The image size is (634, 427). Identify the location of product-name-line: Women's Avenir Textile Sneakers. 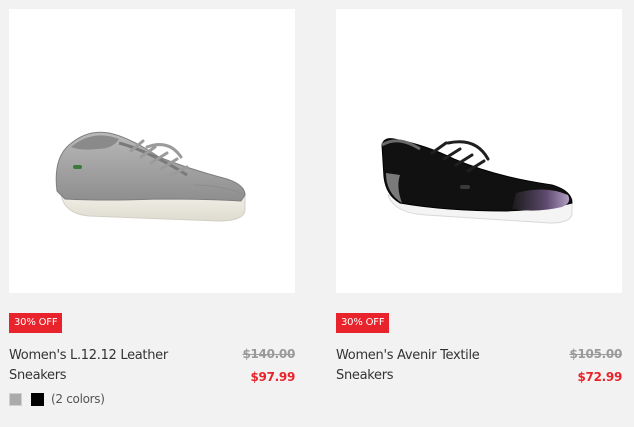
(408, 365).